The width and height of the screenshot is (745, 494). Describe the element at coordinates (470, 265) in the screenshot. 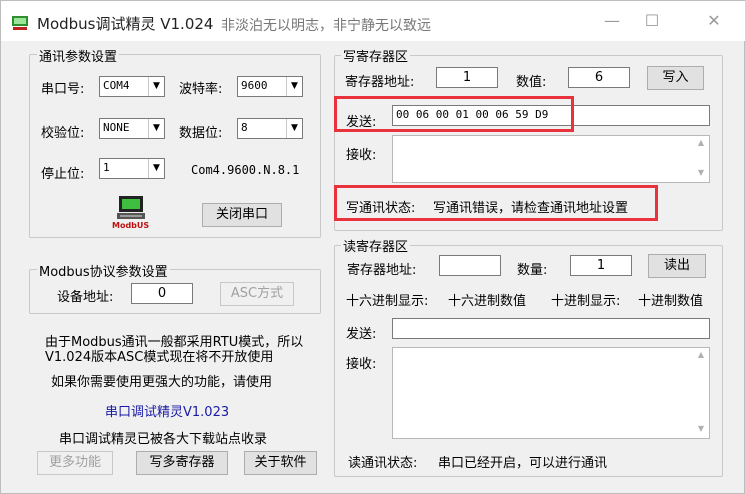

I see `read-reg-addr-input` at that location.